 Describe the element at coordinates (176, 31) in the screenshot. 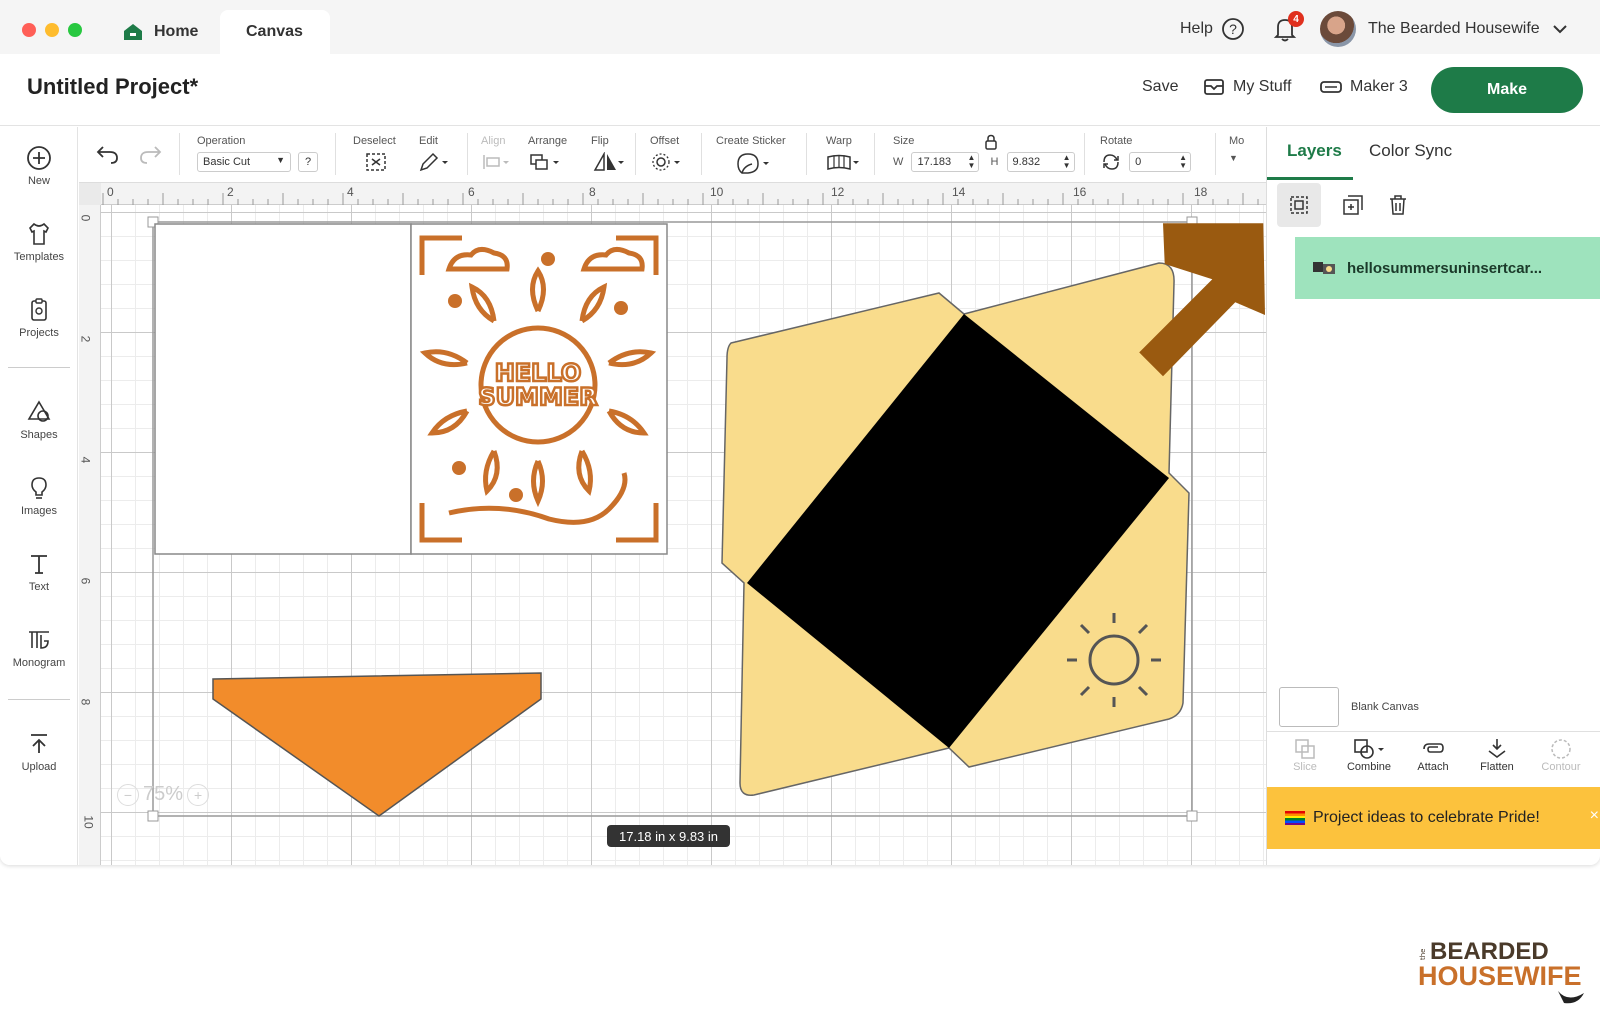

I see `tab-home-label: Home` at that location.